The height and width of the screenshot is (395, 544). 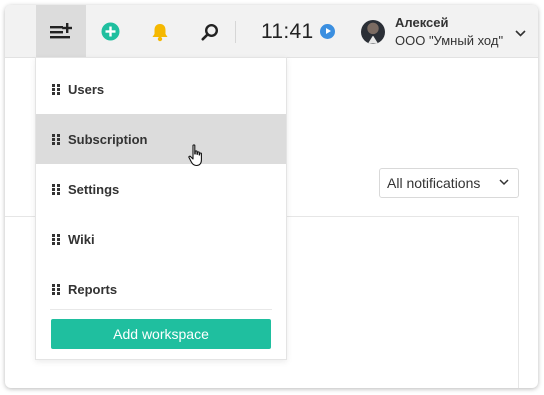 I want to click on dropdown-item-users: Users, so click(x=161, y=89).